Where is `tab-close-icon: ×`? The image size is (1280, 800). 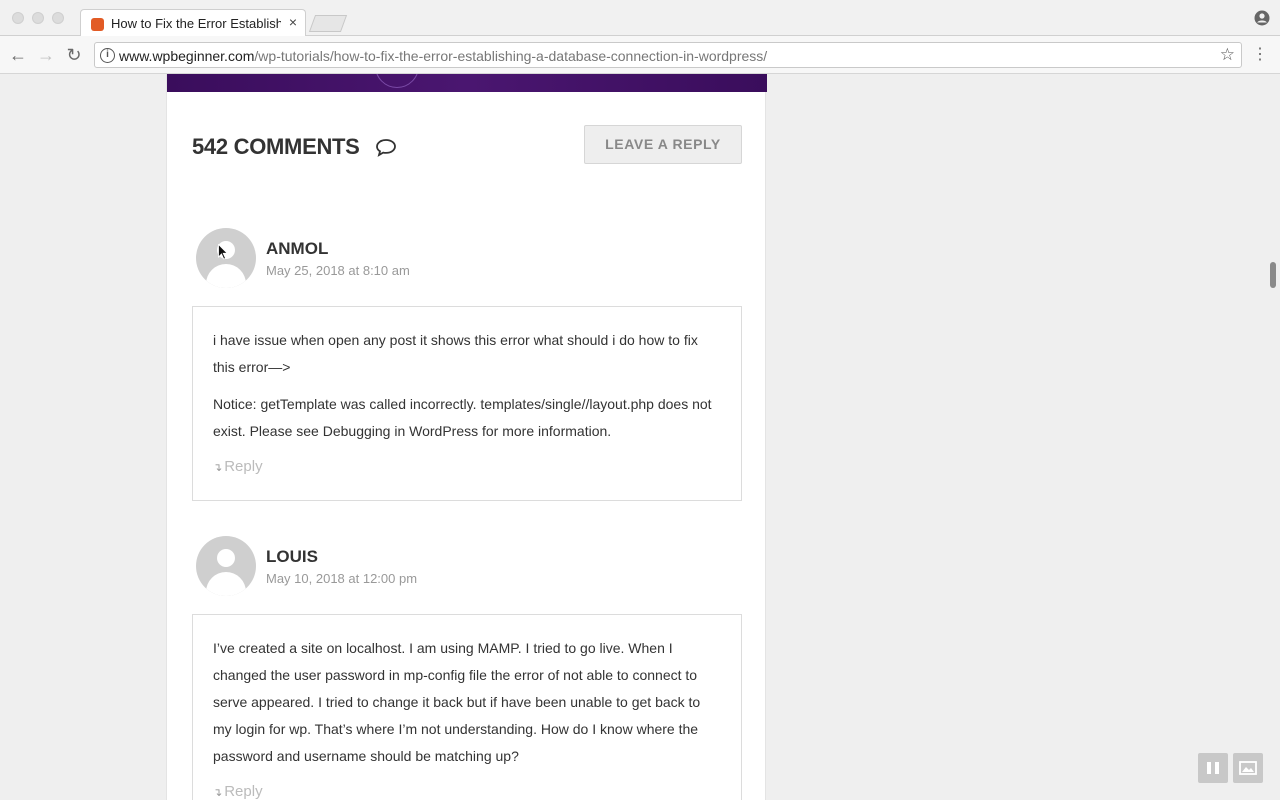 tab-close-icon: × is located at coordinates (293, 22).